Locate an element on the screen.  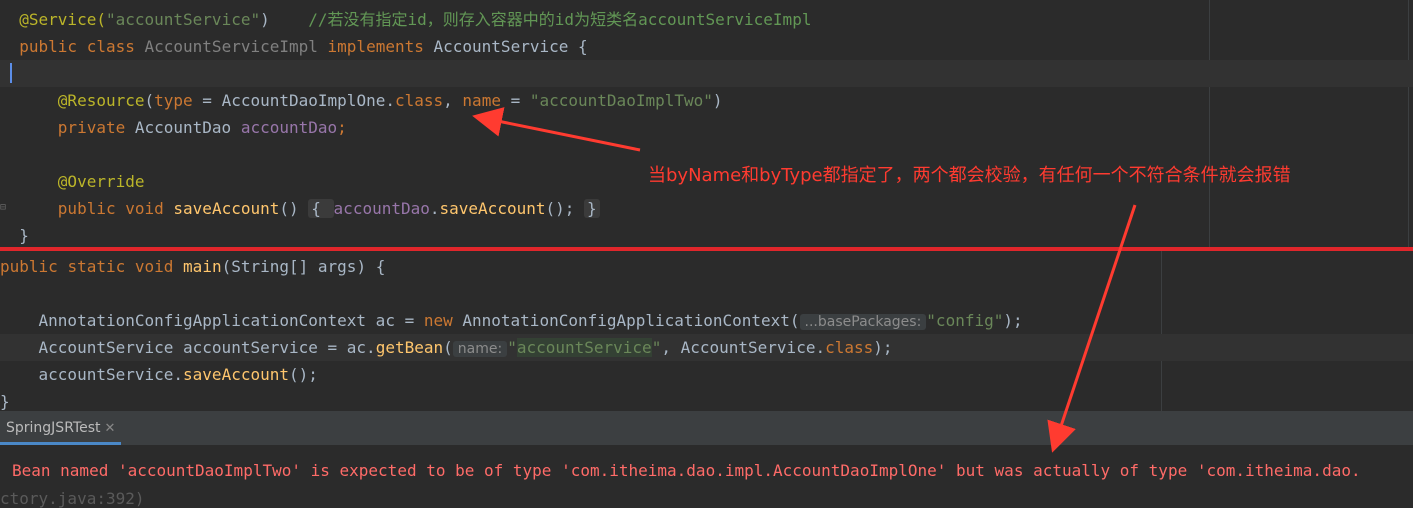
arrow-to-error is located at coordinates (1092, 328).